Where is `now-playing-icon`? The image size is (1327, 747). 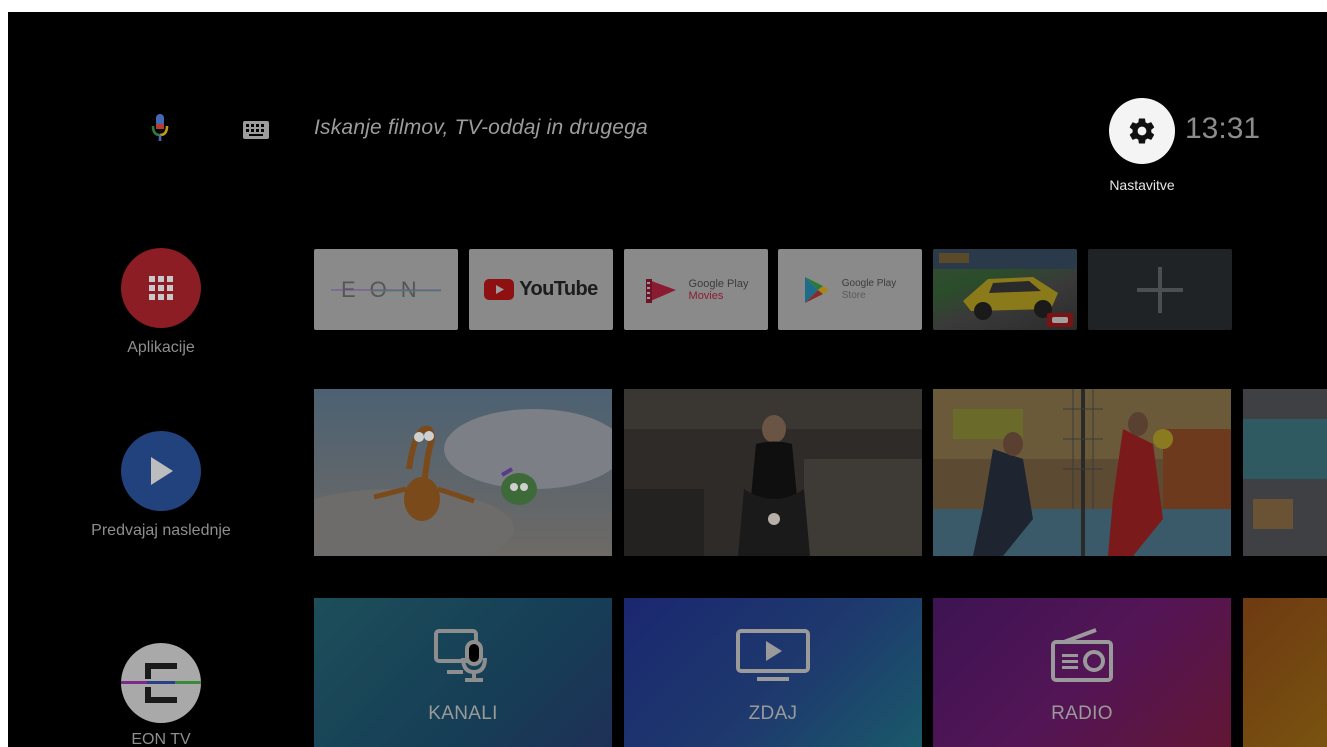 now-playing-icon is located at coordinates (773, 655).